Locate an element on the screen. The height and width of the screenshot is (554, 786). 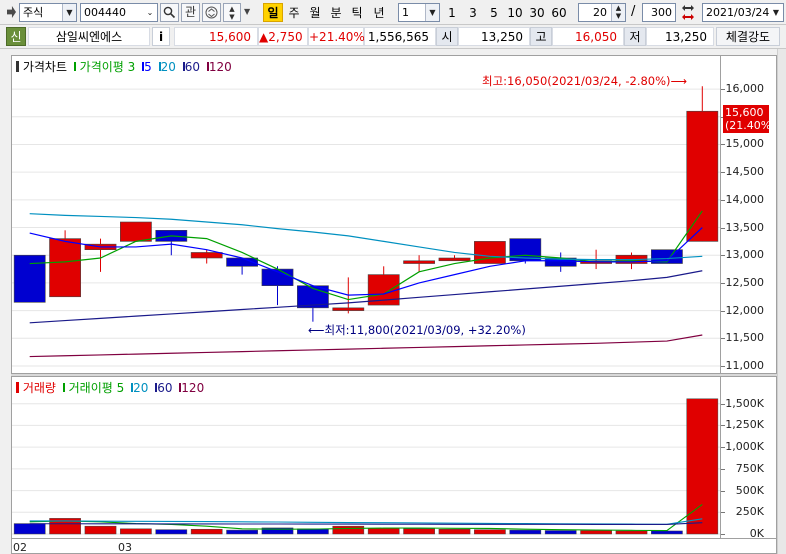
price-y-tick: 15,000 is located at coordinates (745, 144).